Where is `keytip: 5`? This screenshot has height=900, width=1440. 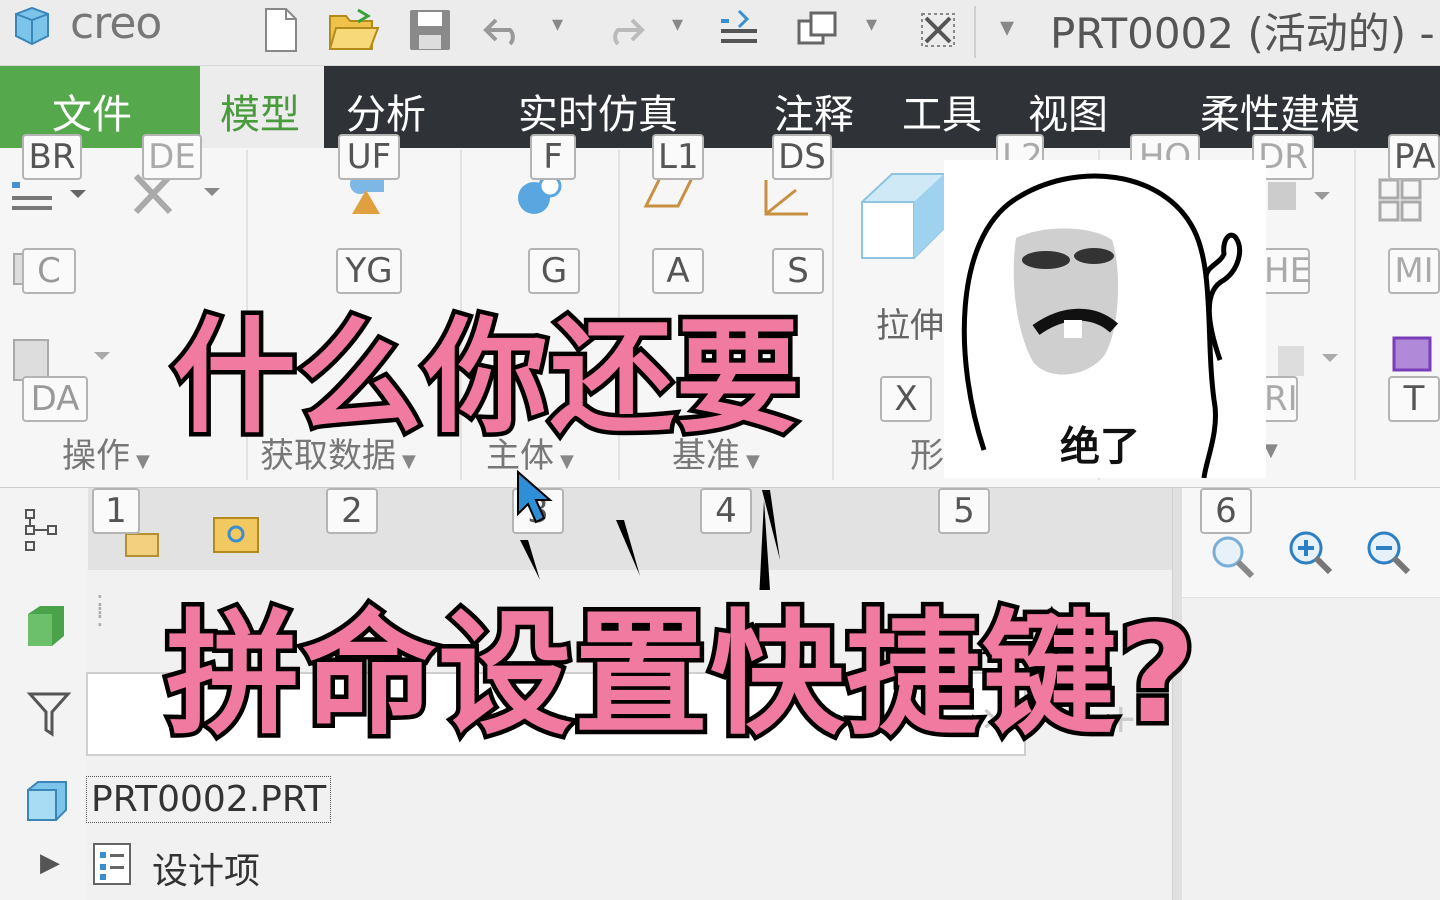
keytip: 5 is located at coordinates (964, 511).